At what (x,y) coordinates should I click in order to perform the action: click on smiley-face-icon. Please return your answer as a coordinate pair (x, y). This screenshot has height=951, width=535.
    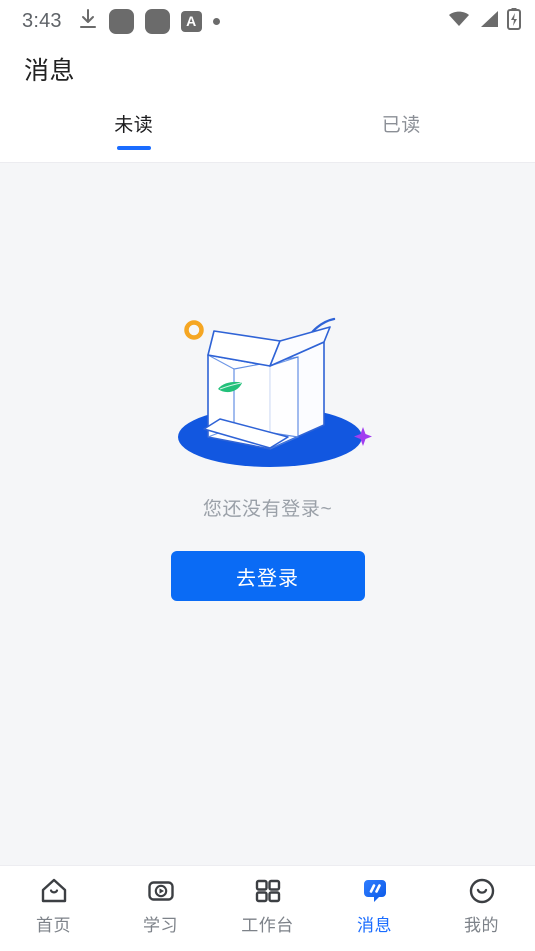
    Looking at the image, I should click on (482, 891).